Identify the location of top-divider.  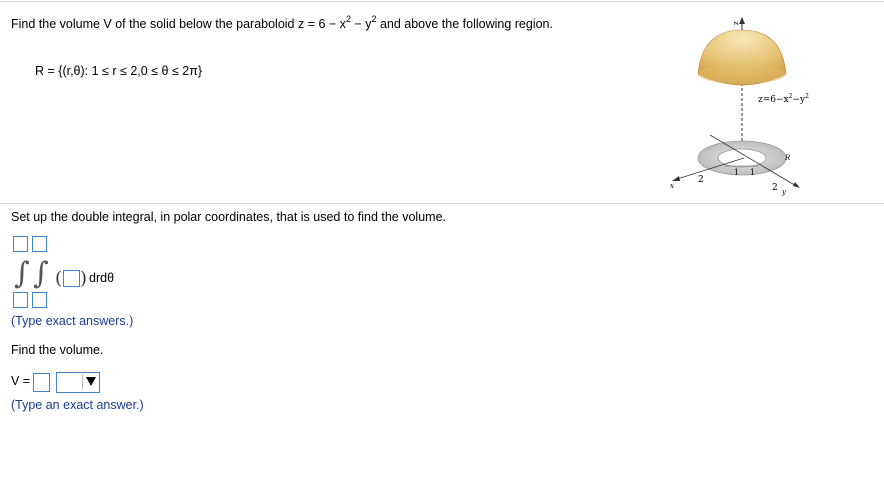
(442, 1).